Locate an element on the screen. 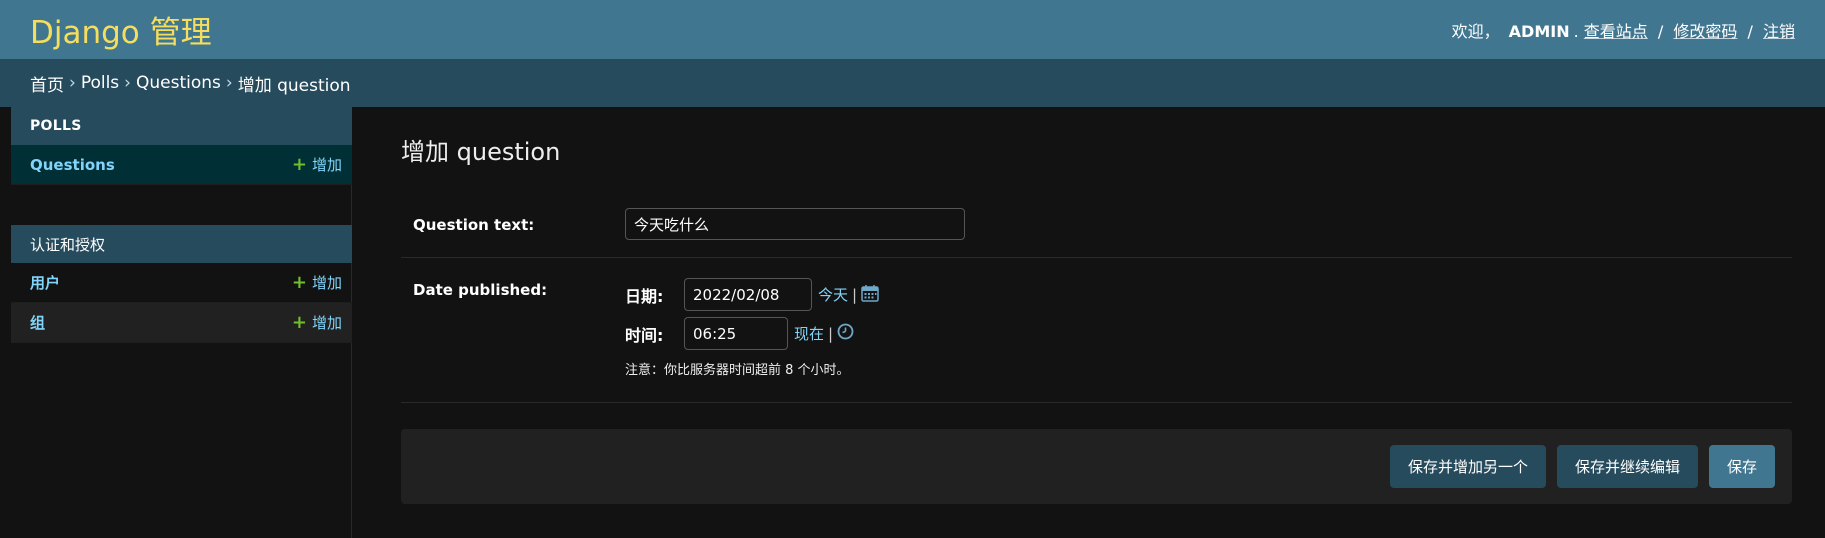  time-input is located at coordinates (736, 333).